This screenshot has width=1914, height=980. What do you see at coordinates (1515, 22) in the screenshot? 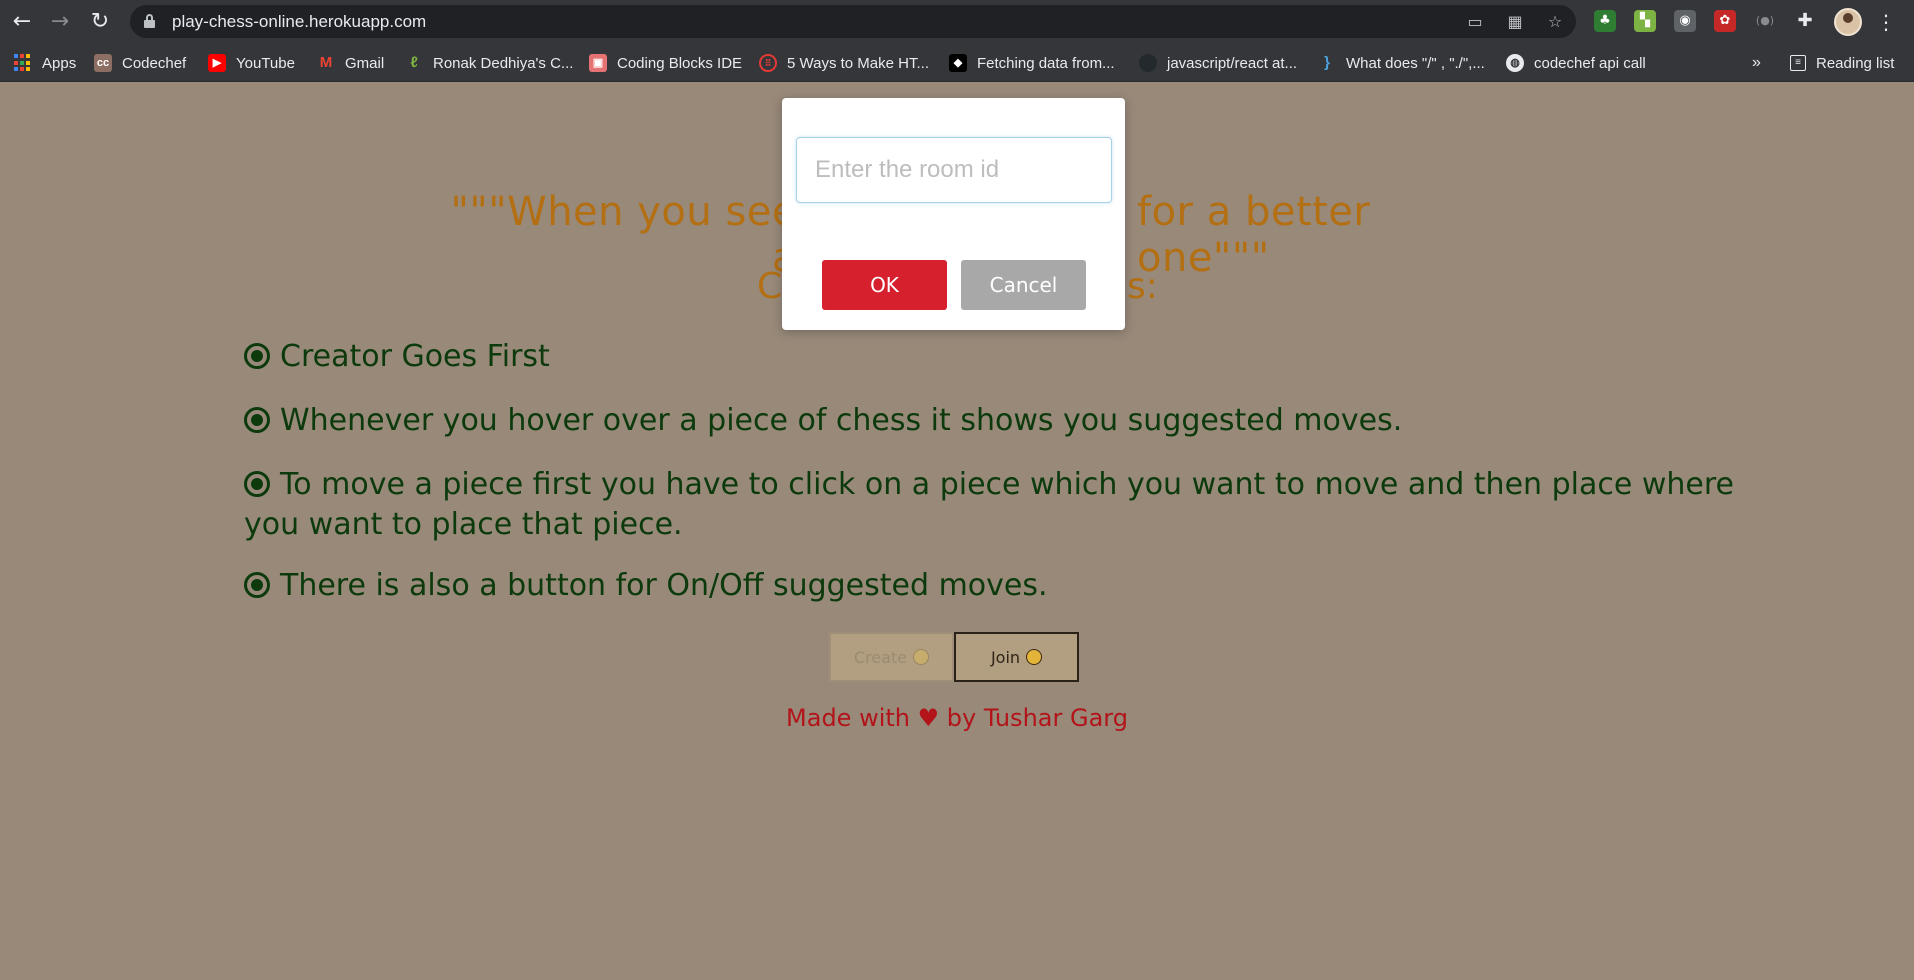
I see `qr-code-icon: ▦` at bounding box center [1515, 22].